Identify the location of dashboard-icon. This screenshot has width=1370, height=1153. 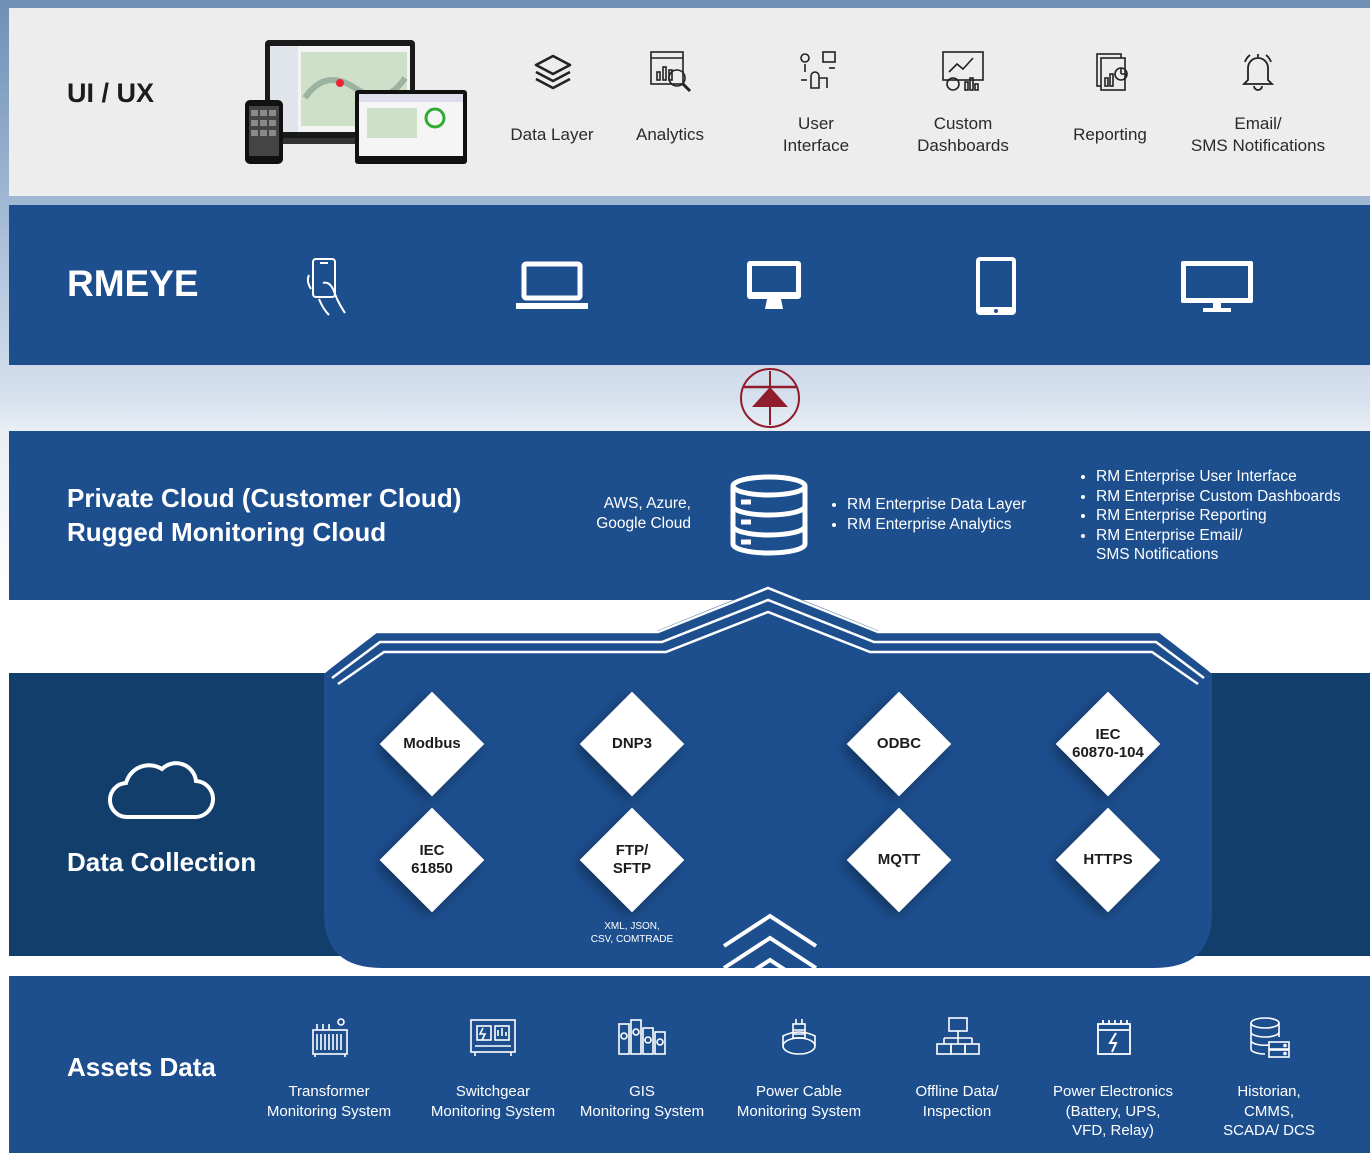
(963, 71).